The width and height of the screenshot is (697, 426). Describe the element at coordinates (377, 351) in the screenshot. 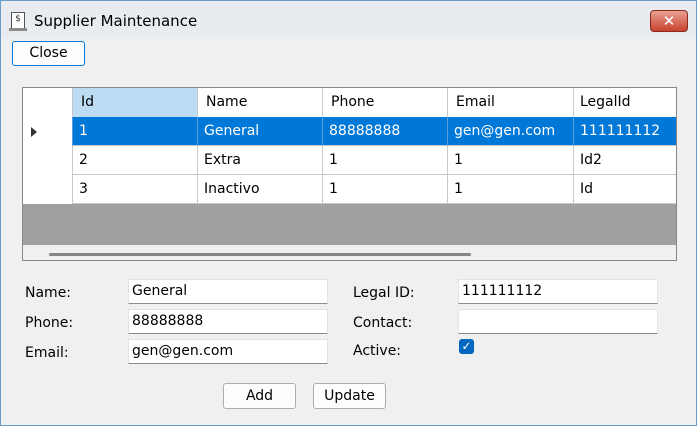

I see `active-label: Active:` at that location.